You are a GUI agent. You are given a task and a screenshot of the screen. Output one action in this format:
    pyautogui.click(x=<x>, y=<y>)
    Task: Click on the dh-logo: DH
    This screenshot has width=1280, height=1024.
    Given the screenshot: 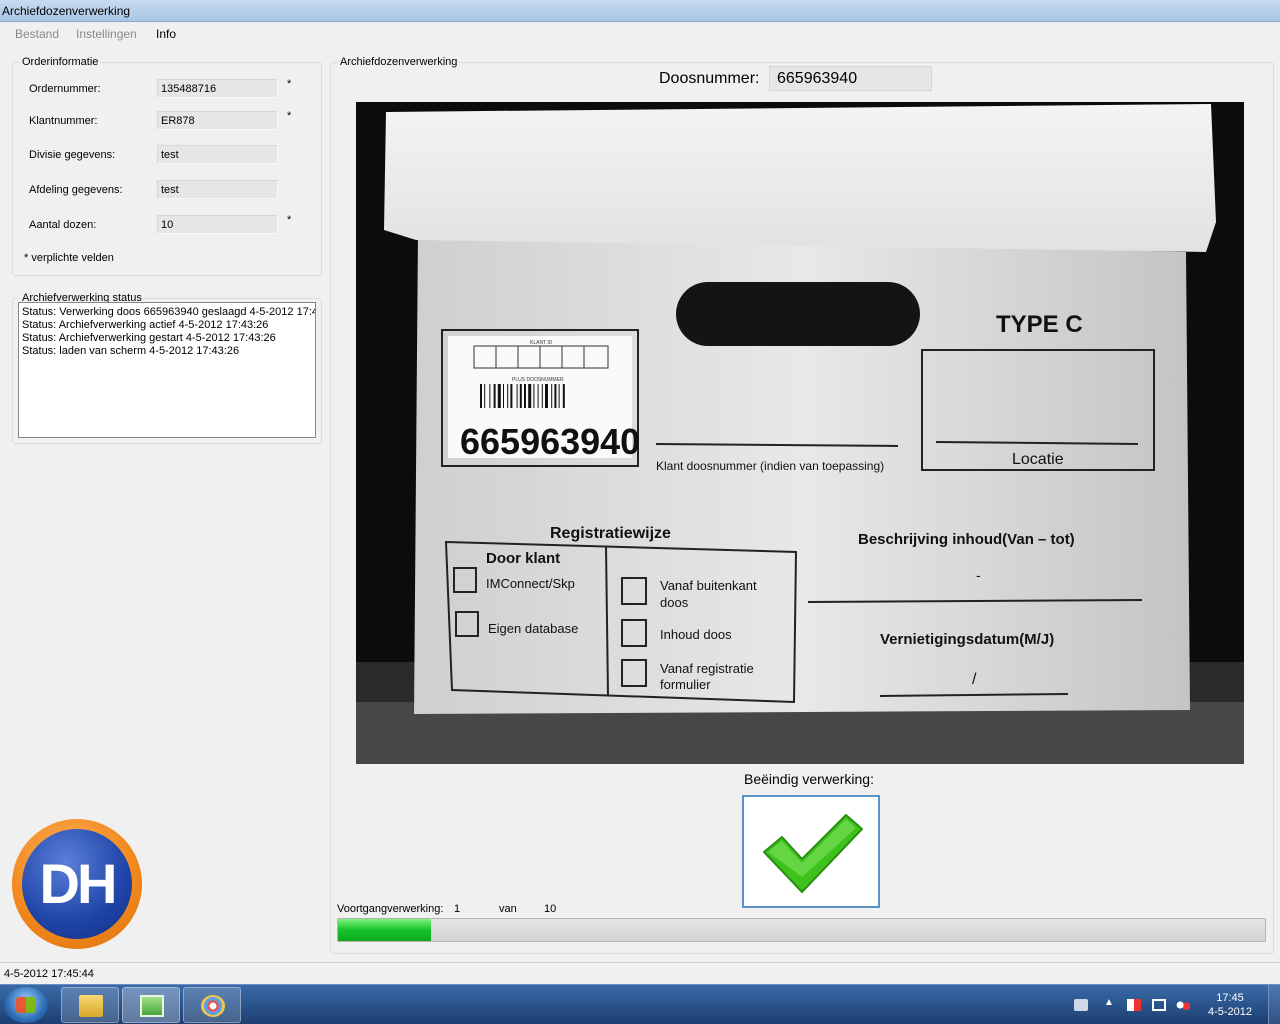 What is the action you would take?
    pyautogui.click(x=77, y=884)
    